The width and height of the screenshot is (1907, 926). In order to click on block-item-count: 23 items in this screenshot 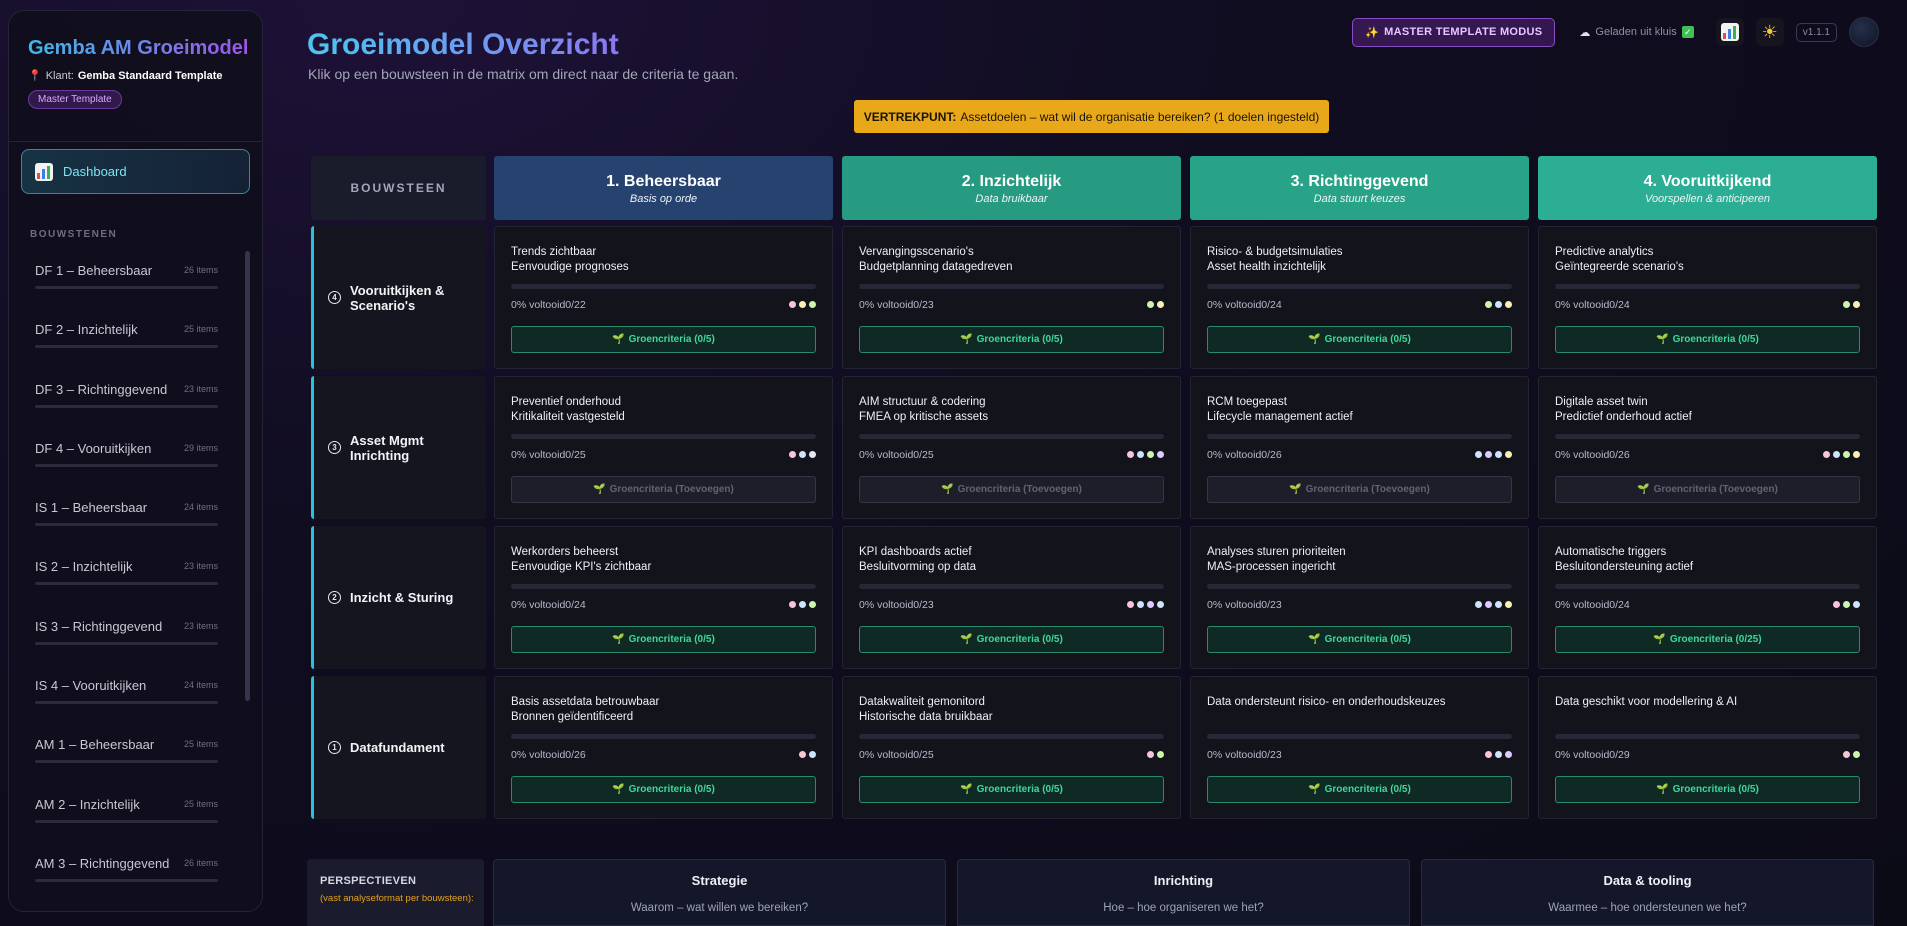, I will do `click(200, 625)`.